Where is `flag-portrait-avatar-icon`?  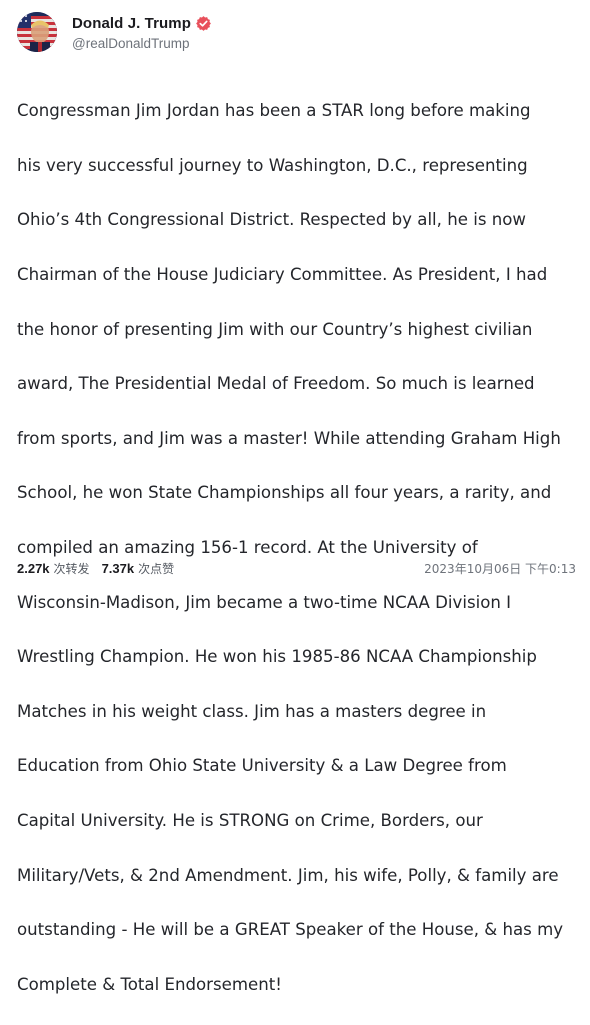 flag-portrait-avatar-icon is located at coordinates (37, 32).